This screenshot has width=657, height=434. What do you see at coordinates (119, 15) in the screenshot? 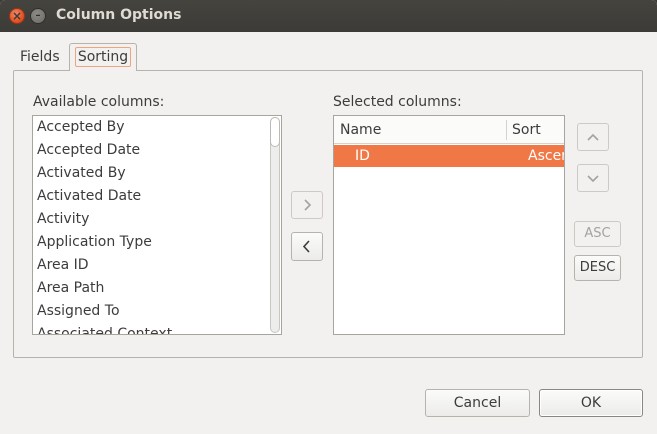
I see `window-title: Column Options` at bounding box center [119, 15].